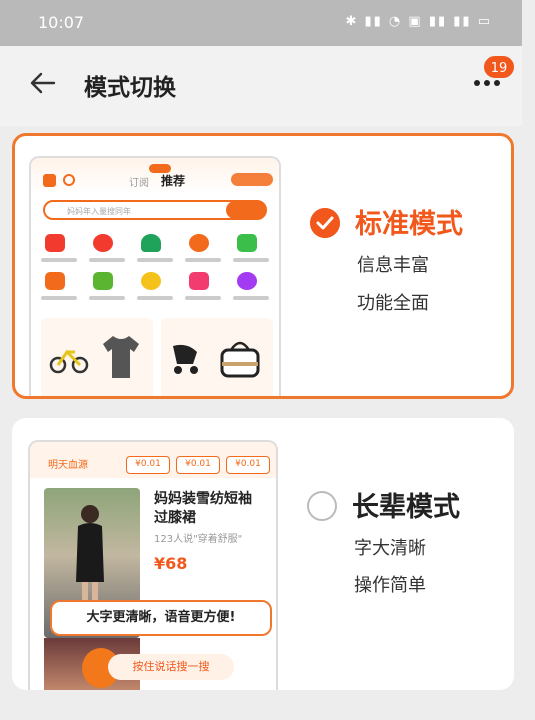  I want to click on preview-promo-area, so click(157, 357).